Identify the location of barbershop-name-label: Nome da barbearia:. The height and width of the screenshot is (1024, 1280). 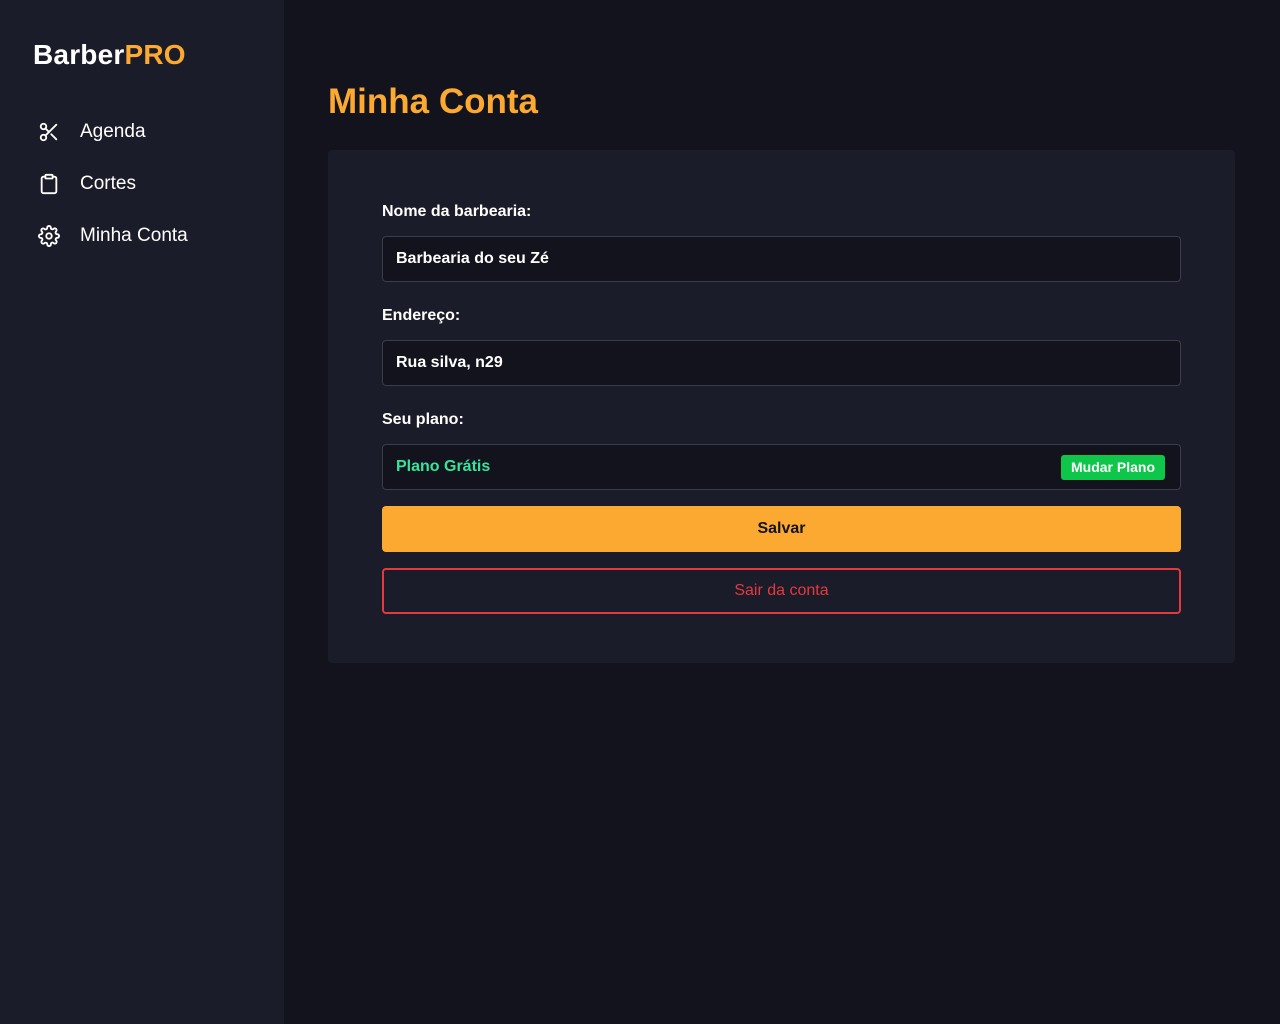
(457, 211).